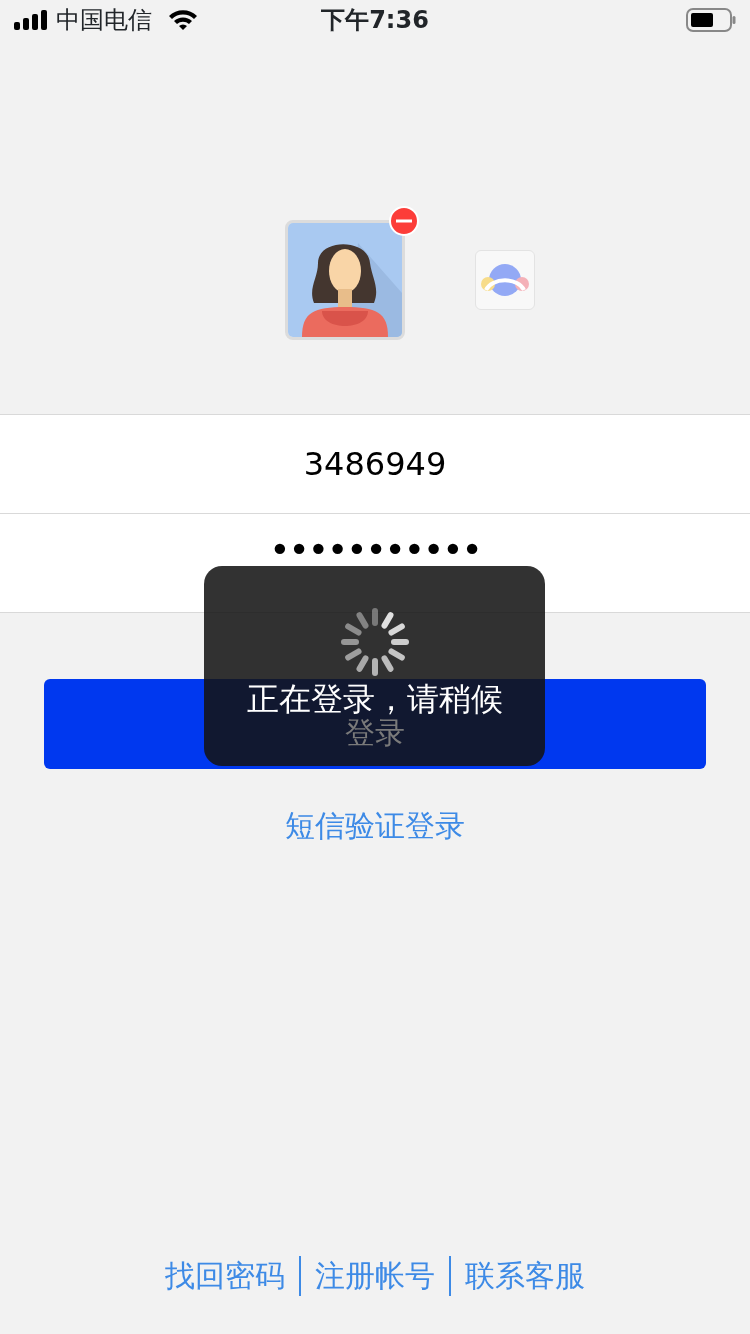 The image size is (750, 1334). What do you see at coordinates (183, 20) in the screenshot?
I see `wifi-icon` at bounding box center [183, 20].